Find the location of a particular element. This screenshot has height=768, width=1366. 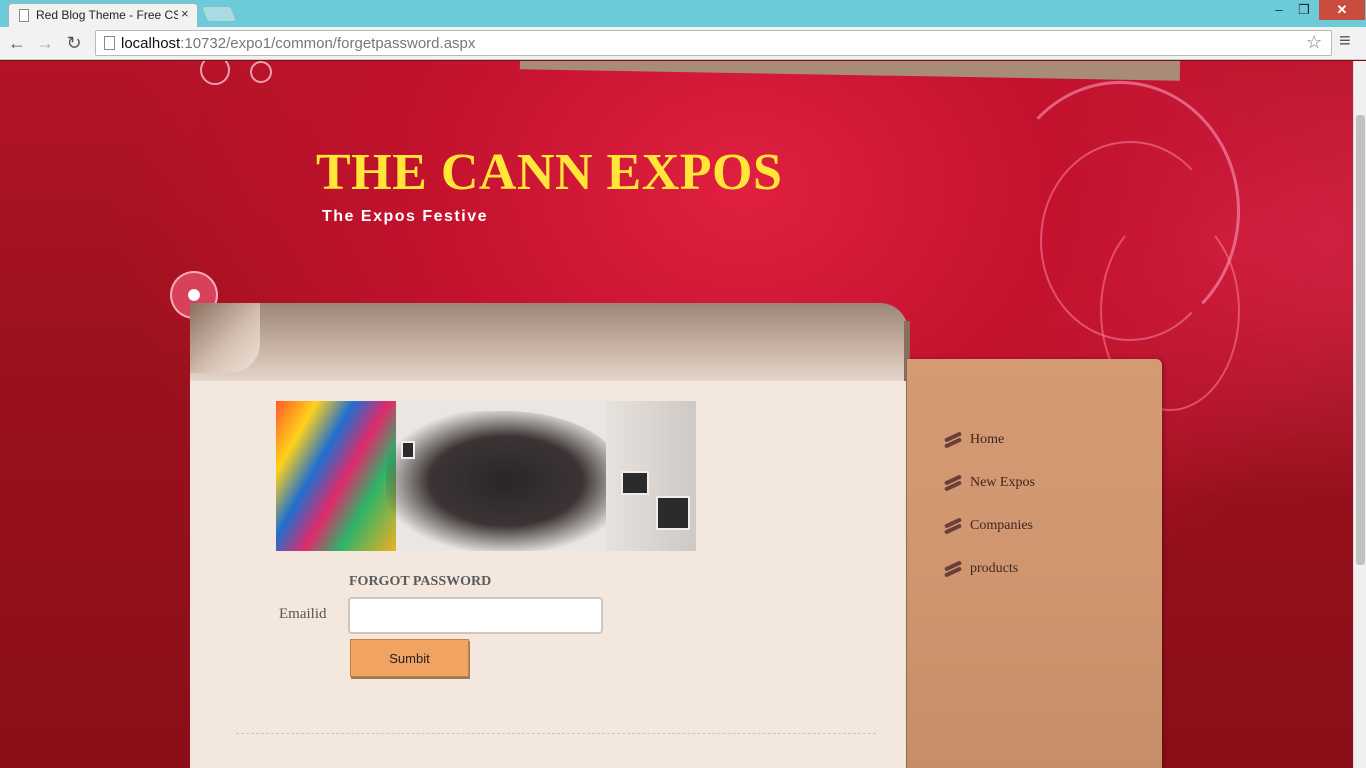

page-curl-decoration is located at coordinates (225, 338).